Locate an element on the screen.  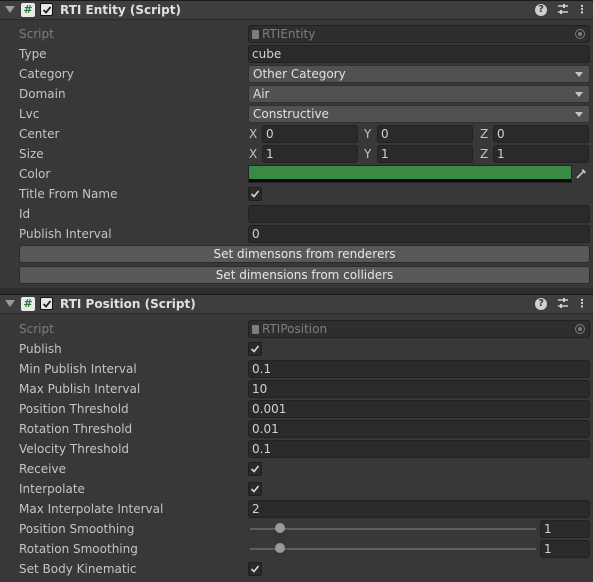
set-dimensions-colliders-button: Set dimensions from colliders is located at coordinates (304, 275).